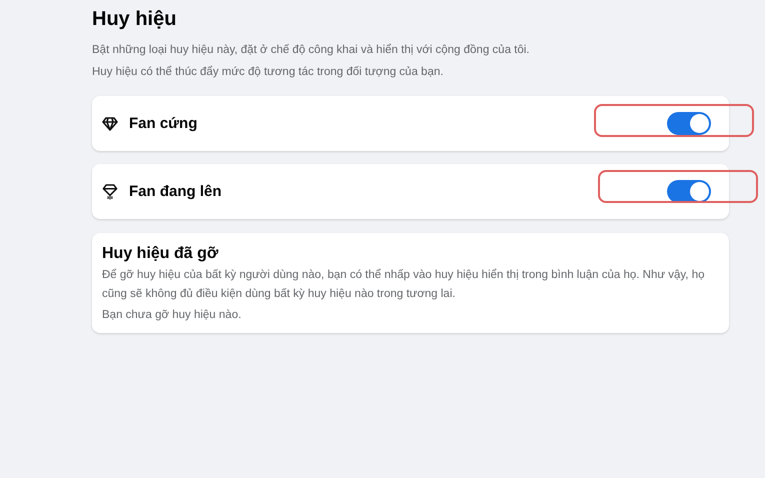 The height and width of the screenshot is (478, 765). What do you see at coordinates (268, 72) in the screenshot?
I see `section-description: Huy hiệu có thể thúc đẩy mức độ tương tác trong đối tượng của bạn.` at bounding box center [268, 72].